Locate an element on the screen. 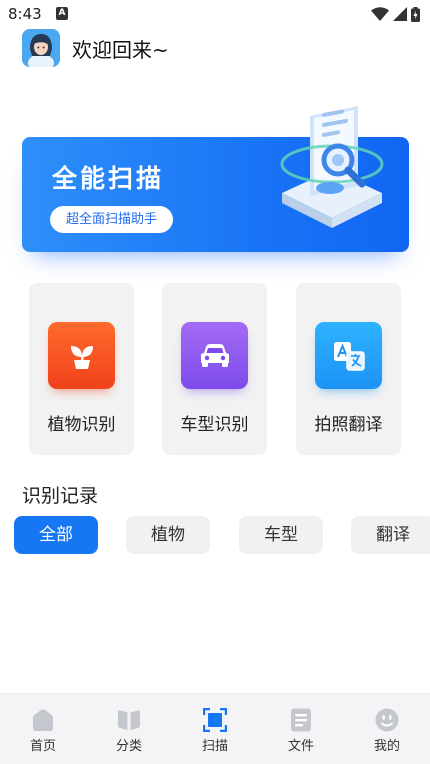  car-icon is located at coordinates (214, 355).